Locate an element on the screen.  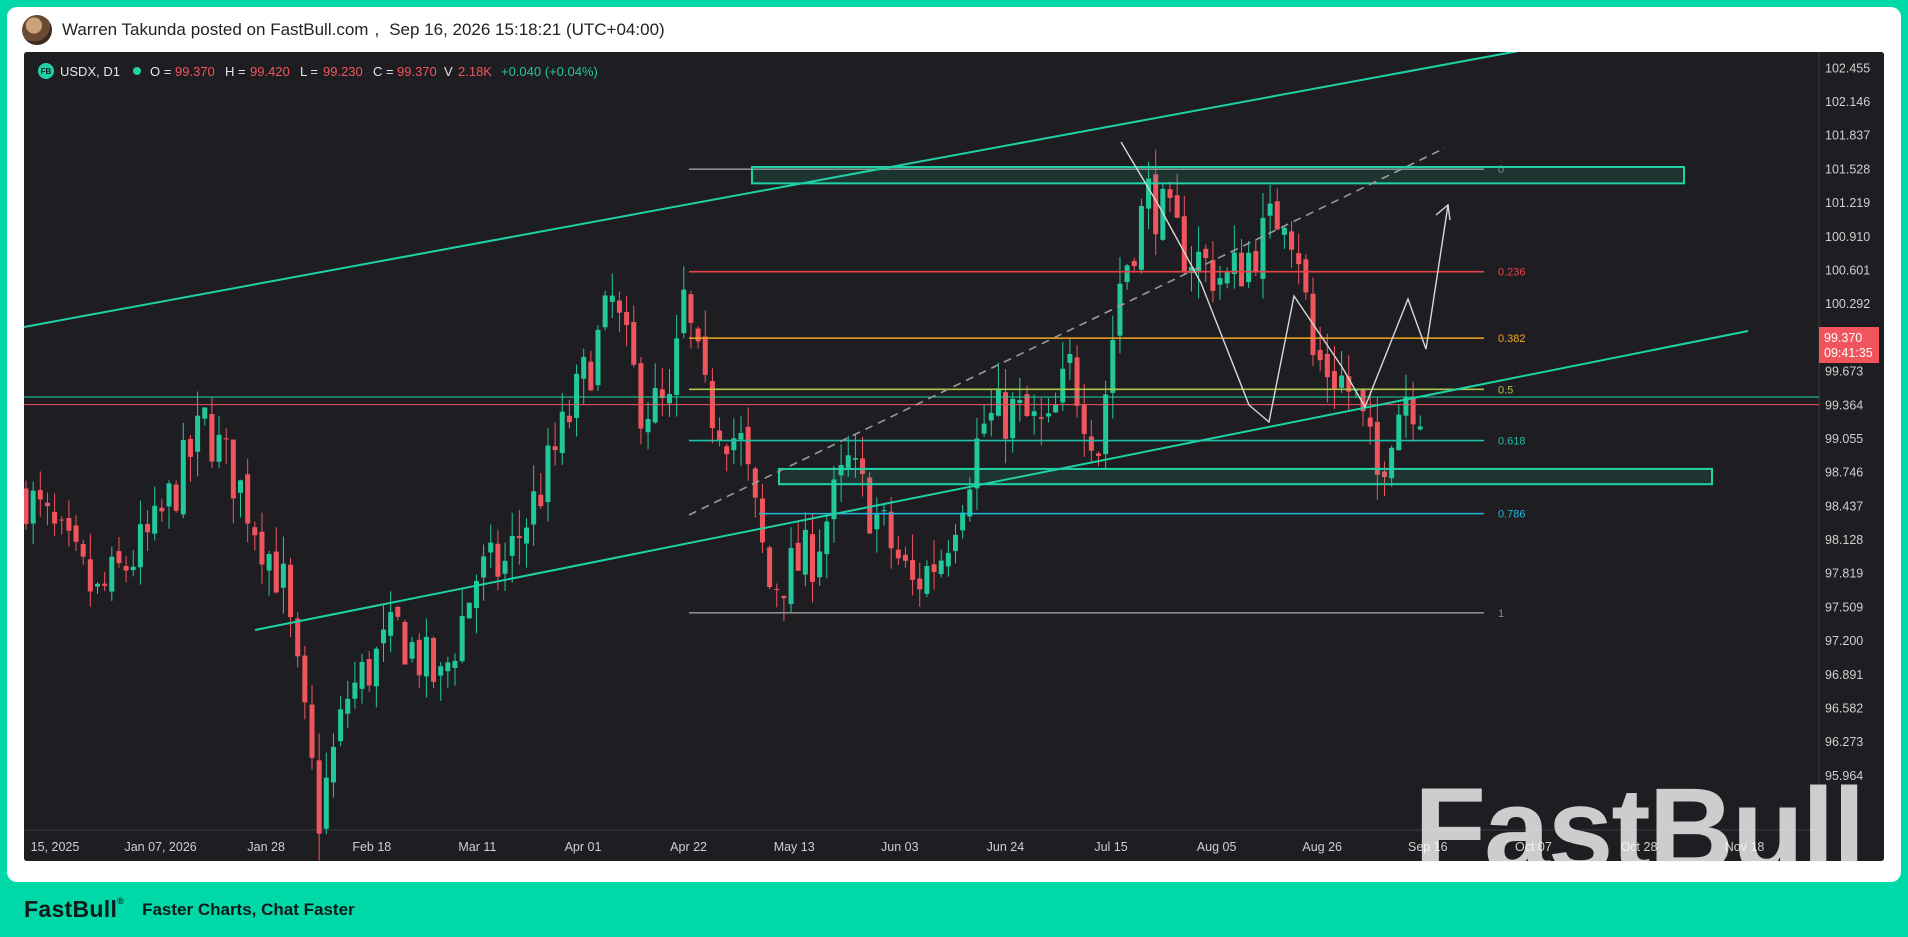
time-tick-label: Aug 05 is located at coordinates (1217, 847).